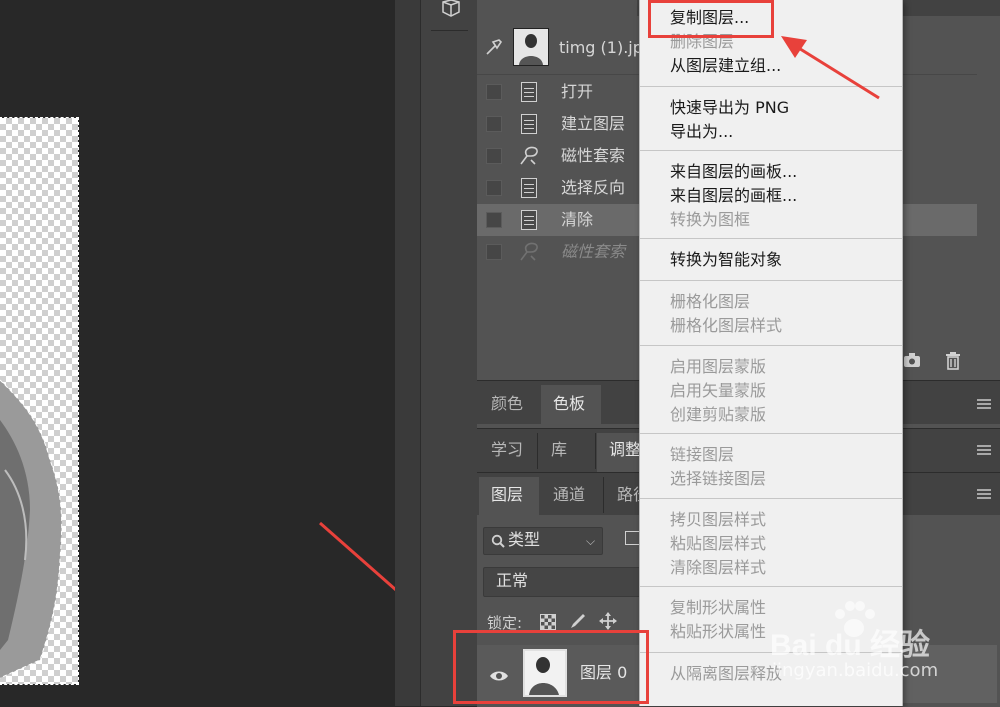 This screenshot has height=707, width=1000. What do you see at coordinates (512, 580) in the screenshot?
I see `blend-mode-value: 正常` at bounding box center [512, 580].